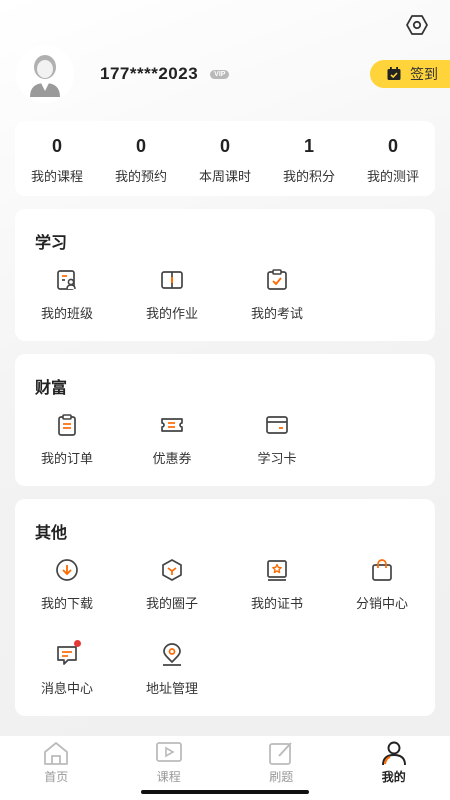 The image size is (450, 800). Describe the element at coordinates (67, 439) in the screenshot. I see `my-orders-item: 我的订单` at that location.